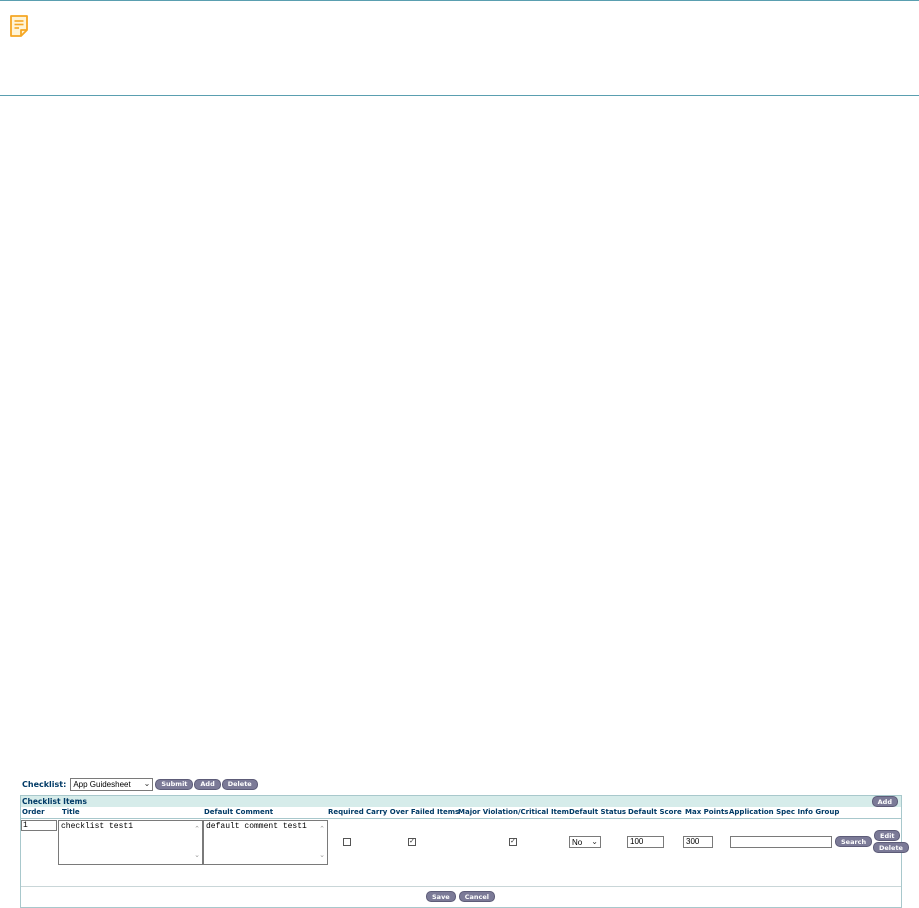 Image resolution: width=919 pixels, height=908 pixels. I want to click on edit-item-button: Edit, so click(887, 835).